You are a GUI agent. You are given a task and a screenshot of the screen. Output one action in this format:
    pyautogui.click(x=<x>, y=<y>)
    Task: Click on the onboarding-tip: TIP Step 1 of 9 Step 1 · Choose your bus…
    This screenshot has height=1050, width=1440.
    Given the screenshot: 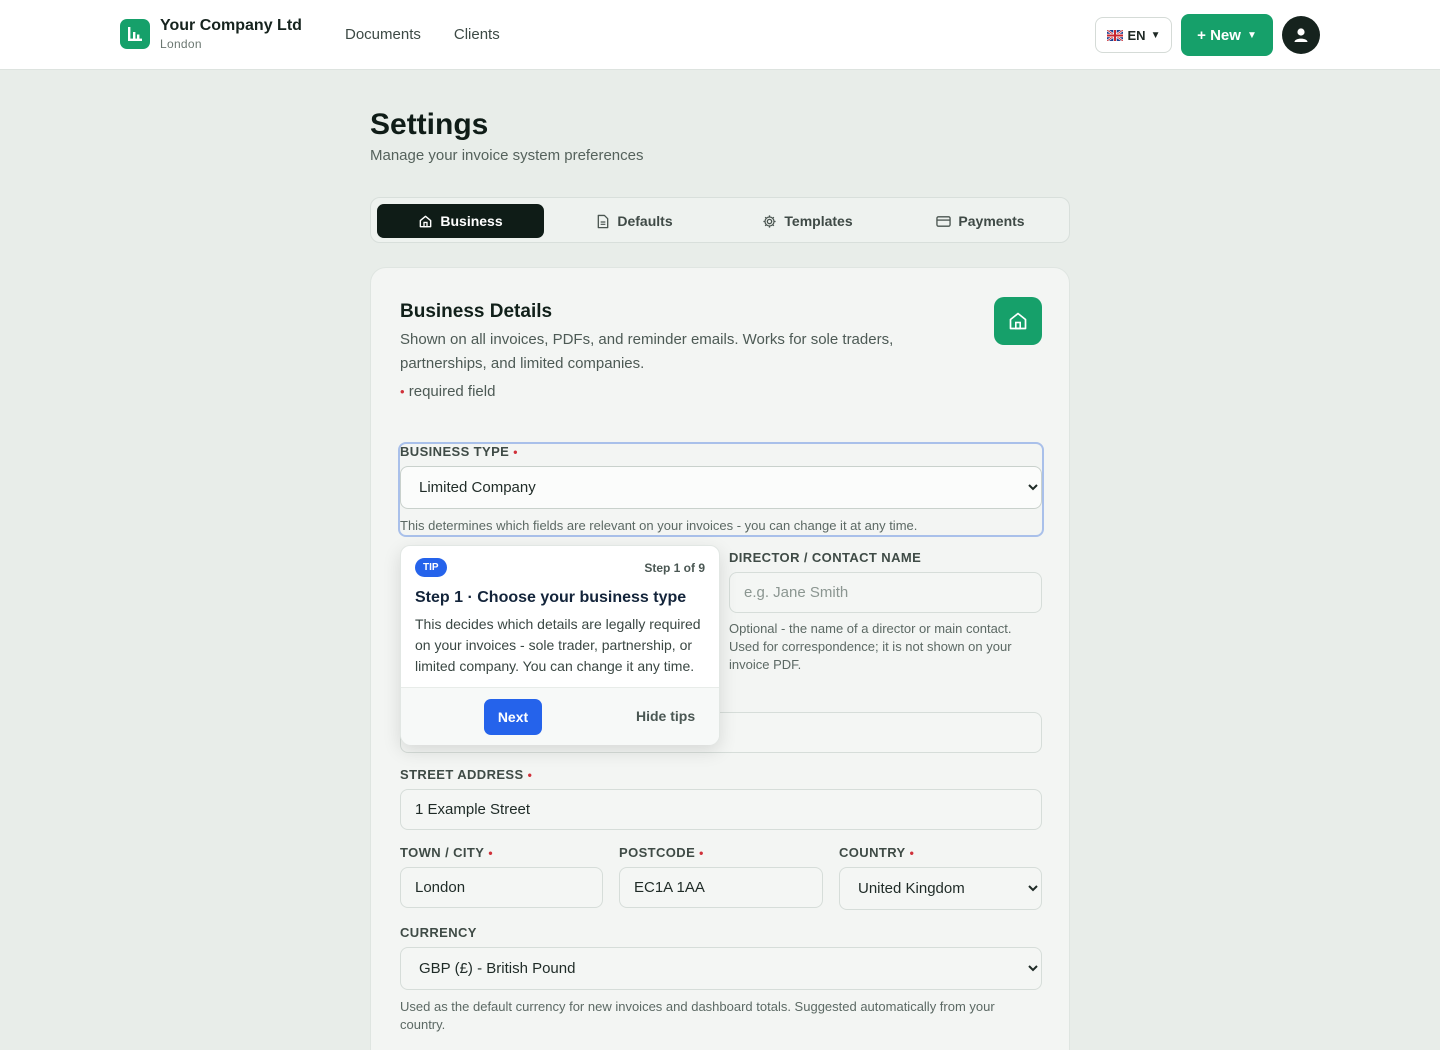 What is the action you would take?
    pyautogui.click(x=560, y=645)
    